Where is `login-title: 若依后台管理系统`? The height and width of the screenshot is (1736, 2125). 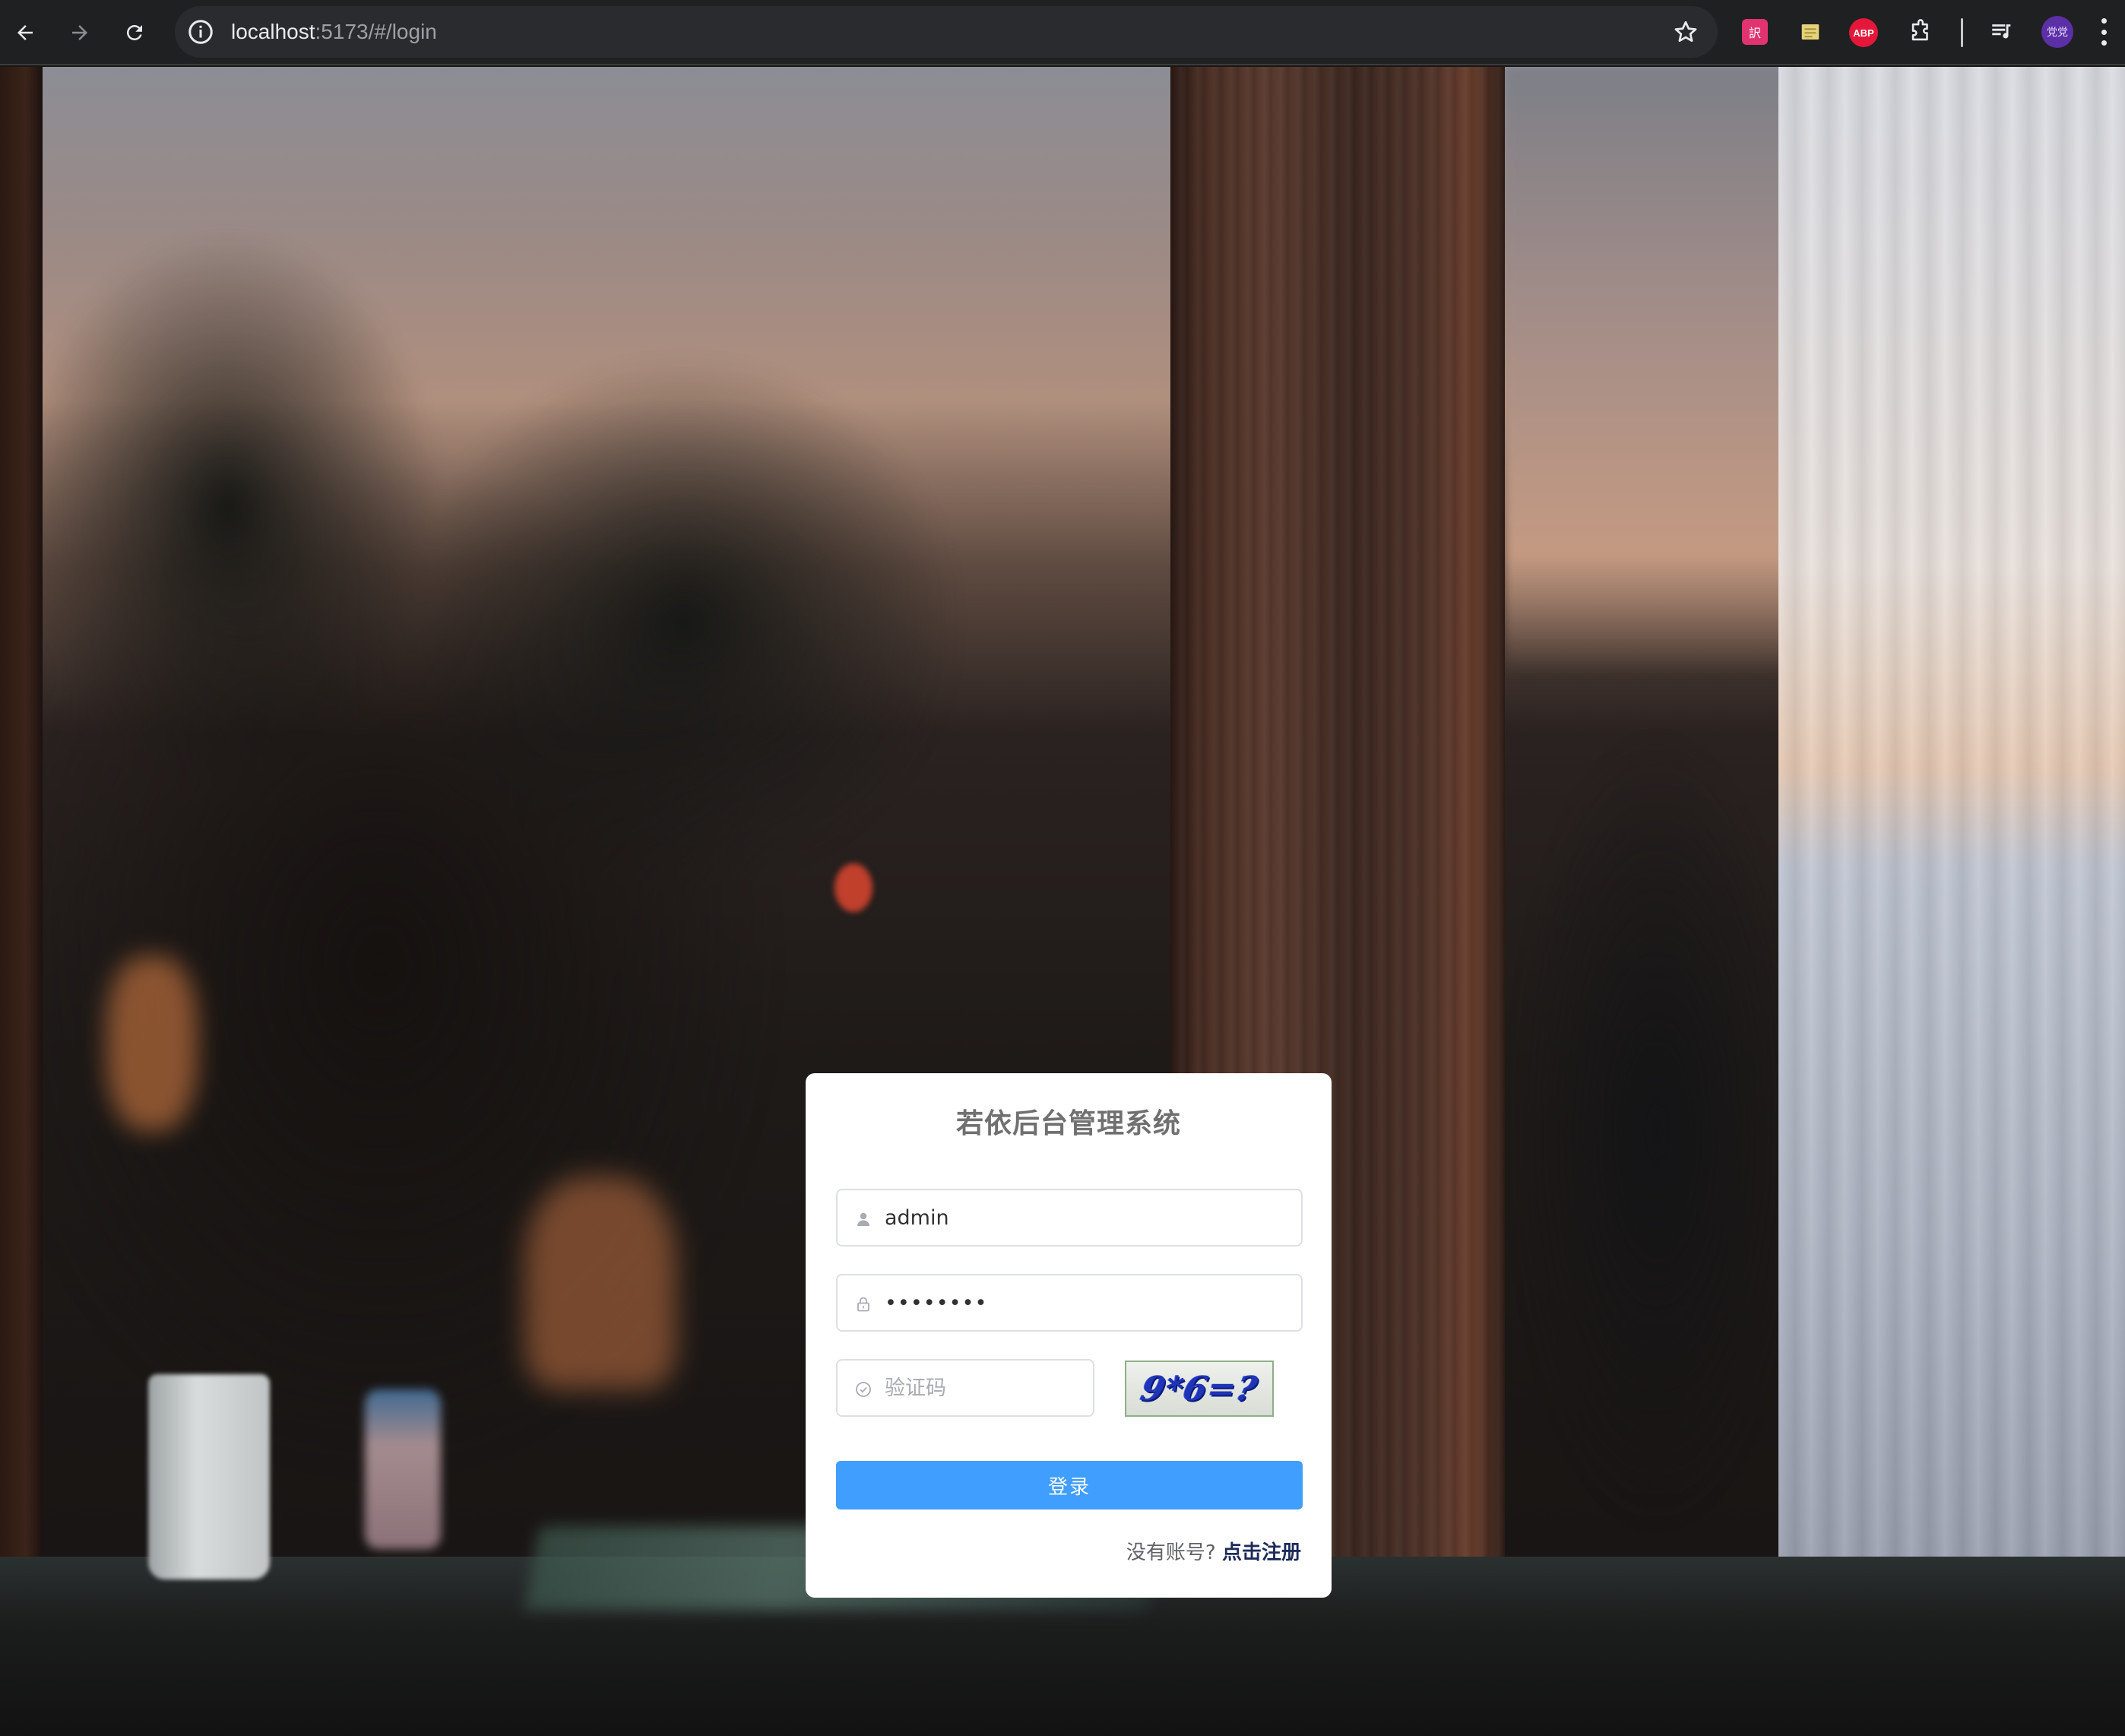
login-title: 若依后台管理系统 is located at coordinates (1068, 1123).